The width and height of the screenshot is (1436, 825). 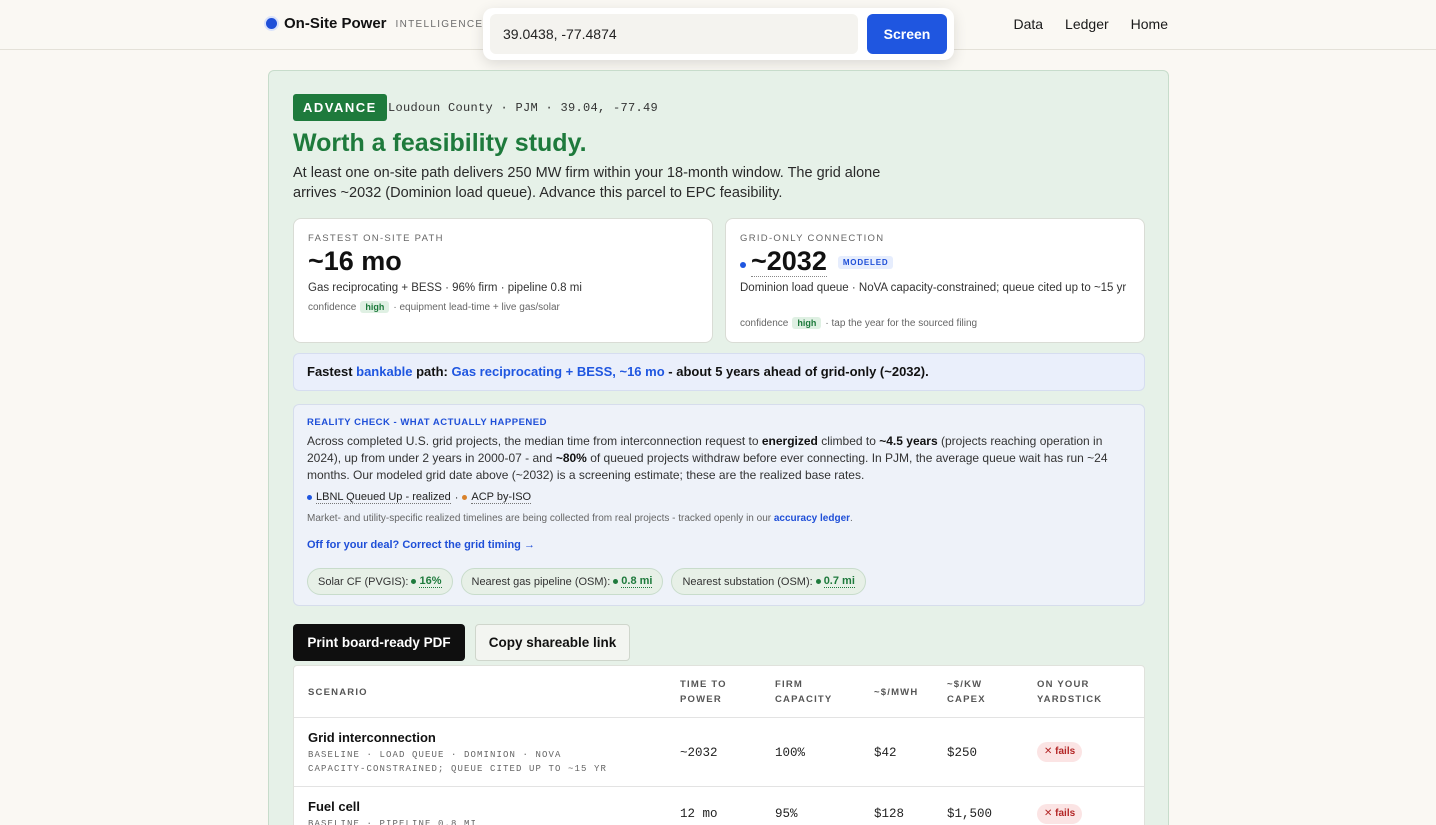 What do you see at coordinates (271, 23) in the screenshot?
I see `brand-dot-icon` at bounding box center [271, 23].